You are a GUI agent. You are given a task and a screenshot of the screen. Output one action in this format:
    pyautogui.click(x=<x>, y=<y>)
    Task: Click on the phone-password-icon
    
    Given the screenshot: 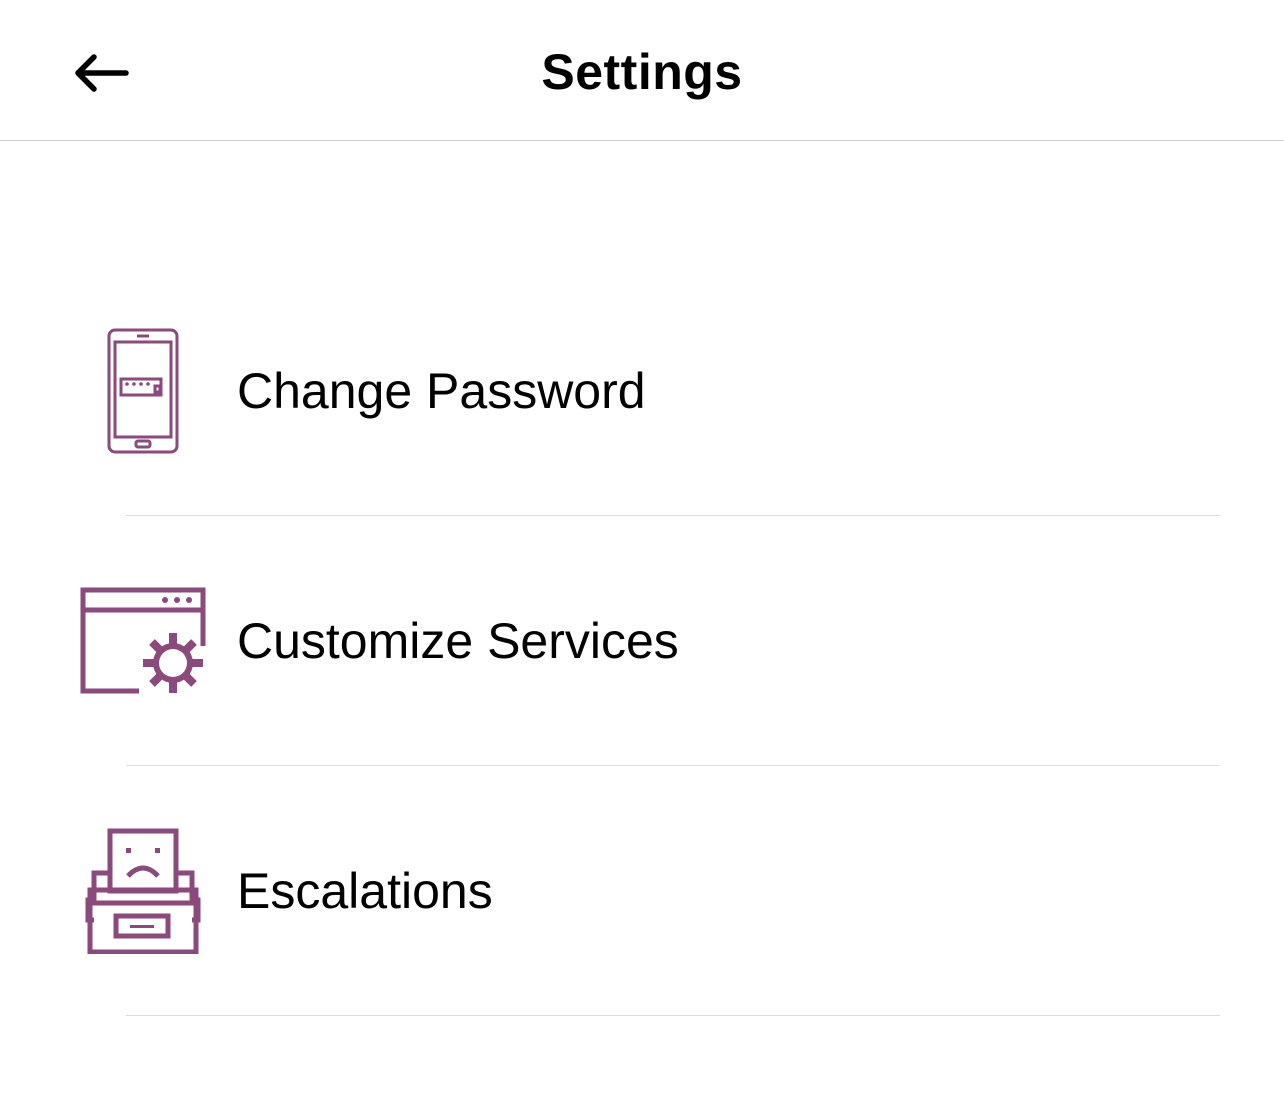 What is the action you would take?
    pyautogui.click(x=143, y=391)
    